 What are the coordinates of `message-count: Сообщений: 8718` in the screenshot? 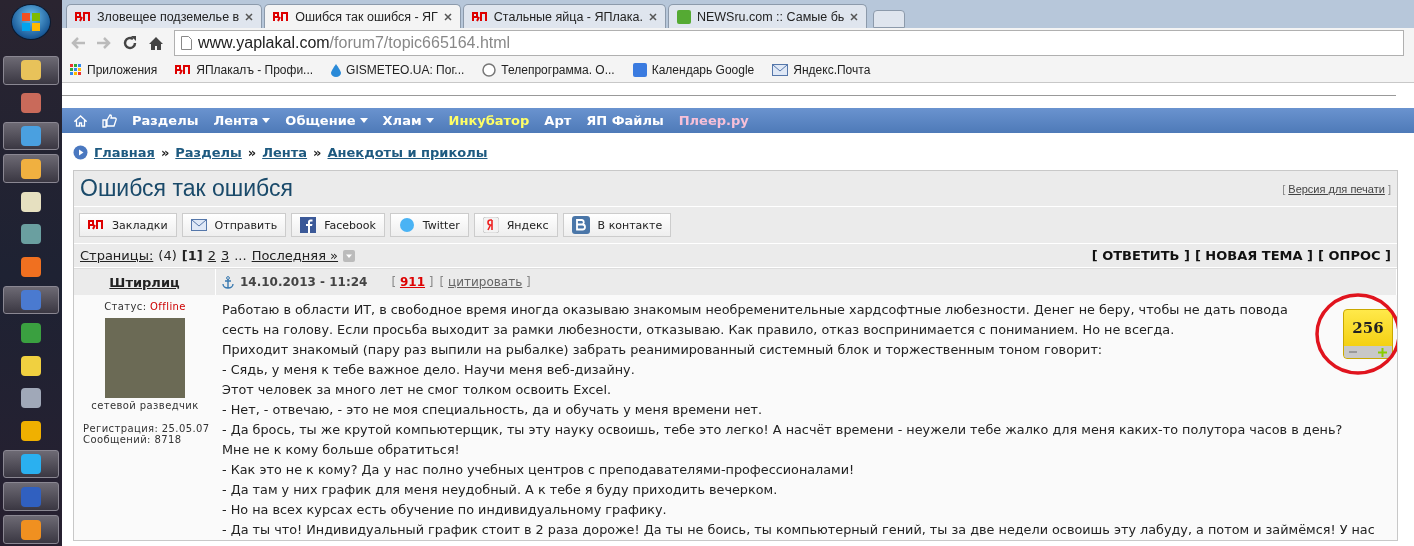 It's located at (132, 439).